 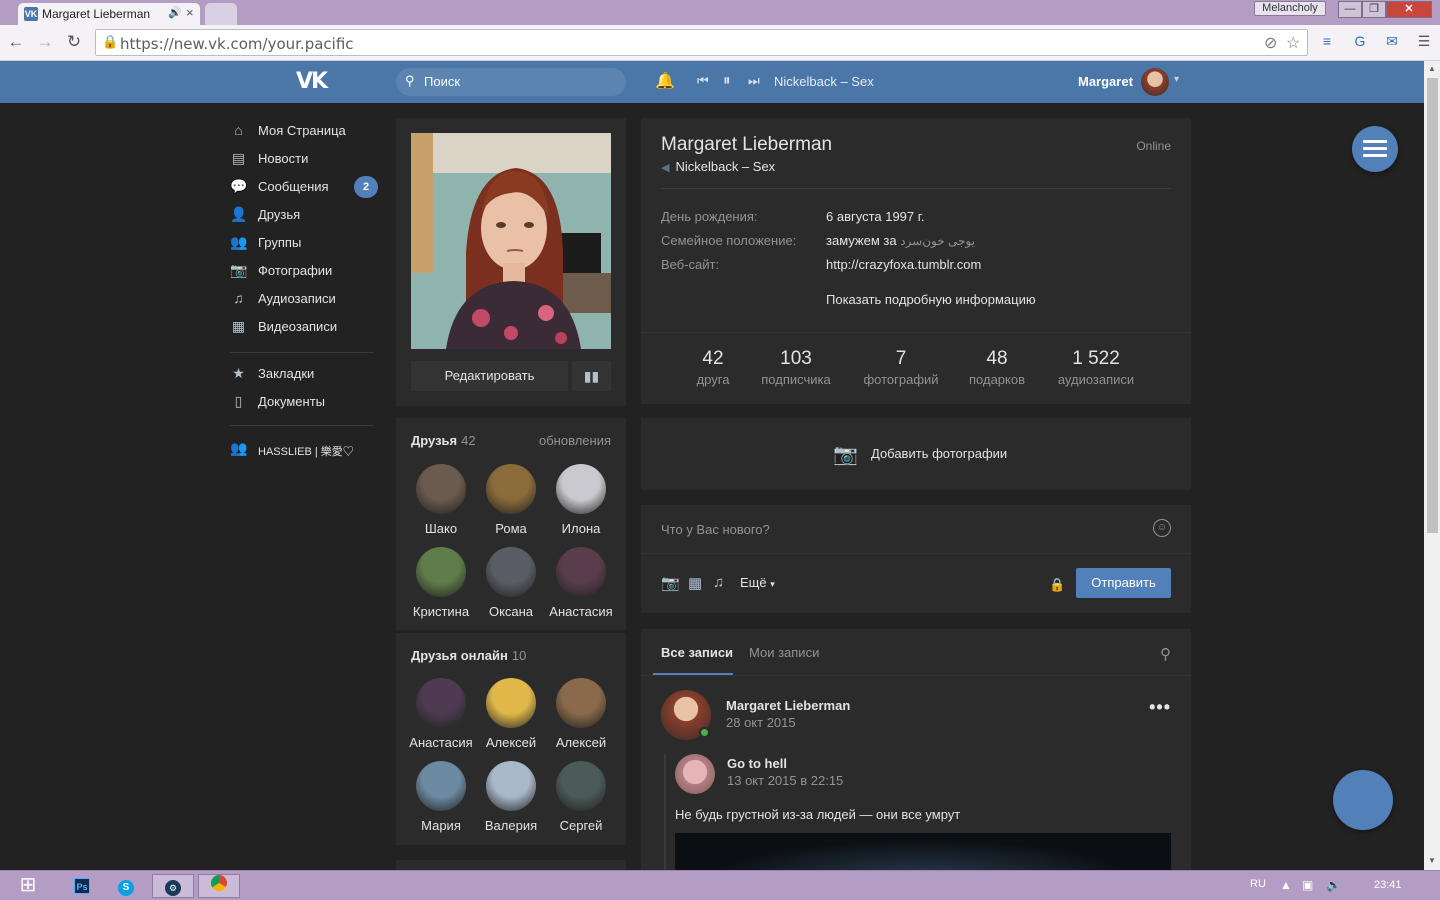 What do you see at coordinates (1176, 79) in the screenshot?
I see `chevron-down-icon: ▾` at bounding box center [1176, 79].